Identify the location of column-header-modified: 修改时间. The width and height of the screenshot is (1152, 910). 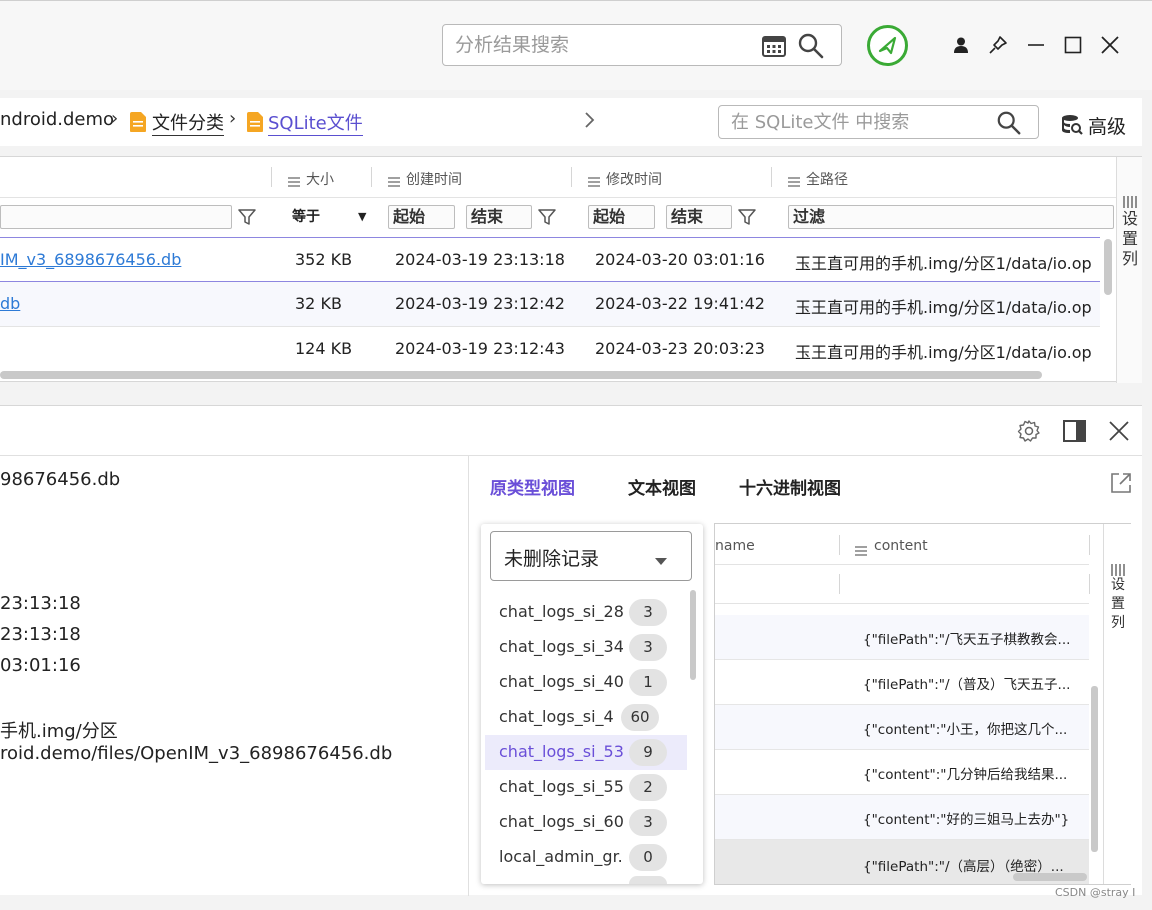
(634, 179).